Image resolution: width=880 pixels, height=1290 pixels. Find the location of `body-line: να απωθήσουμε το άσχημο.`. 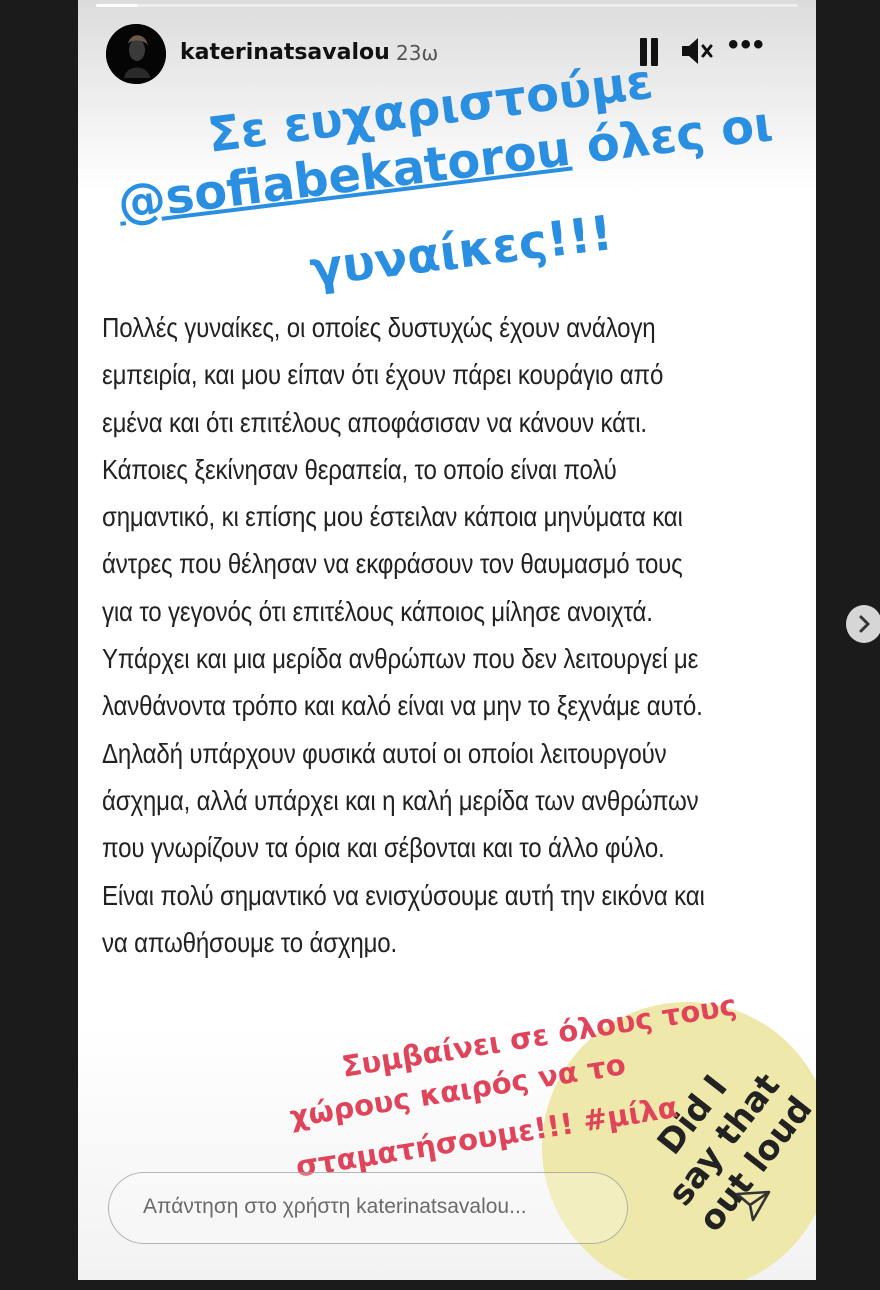

body-line: να απωθήσουμε το άσχημο. is located at coordinates (250, 942).